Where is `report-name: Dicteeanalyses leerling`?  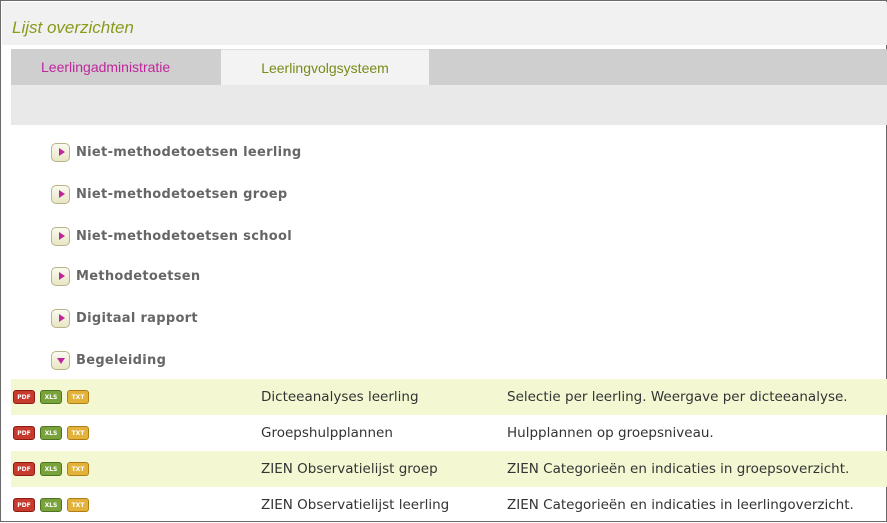 report-name: Dicteeanalyses leerling is located at coordinates (340, 397).